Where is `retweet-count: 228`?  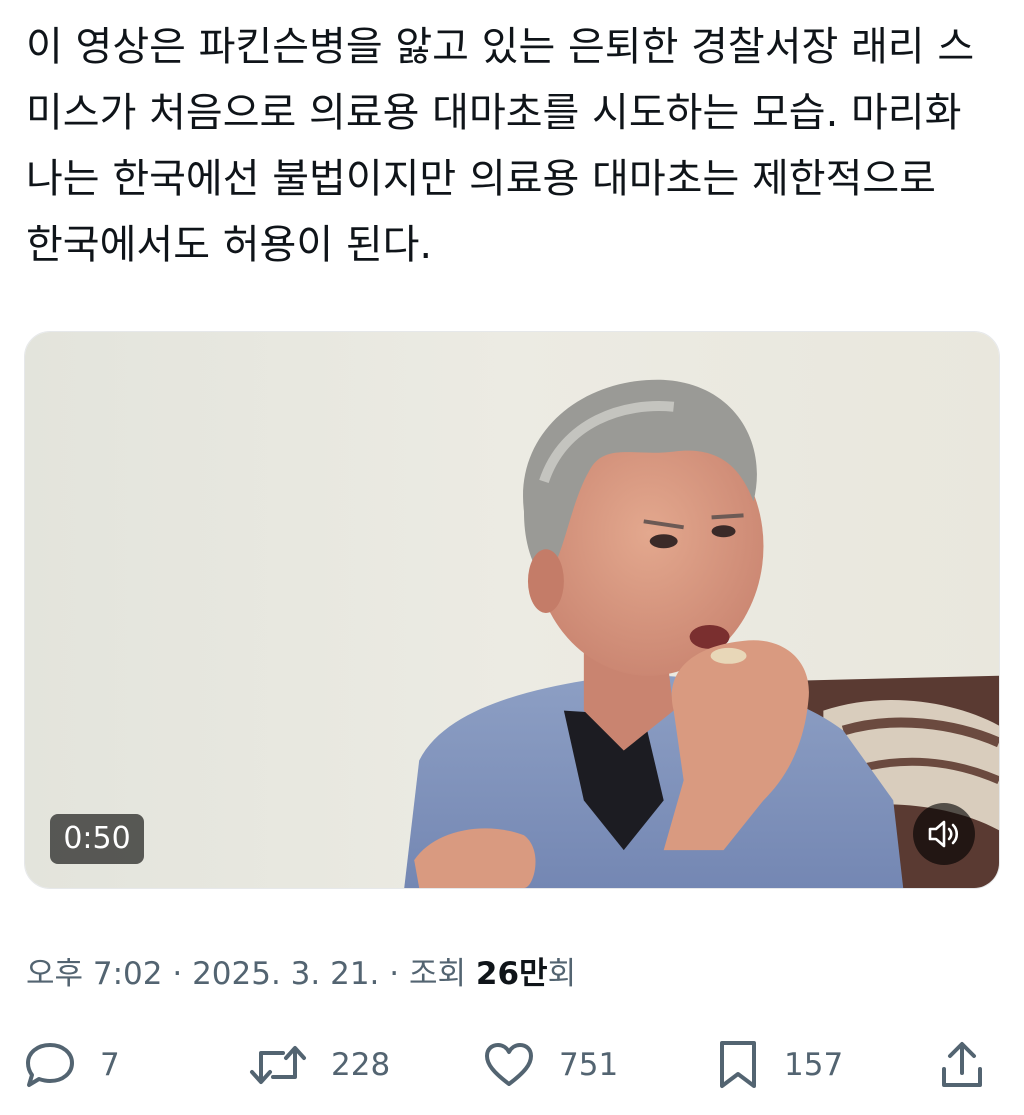 retweet-count: 228 is located at coordinates (361, 1065).